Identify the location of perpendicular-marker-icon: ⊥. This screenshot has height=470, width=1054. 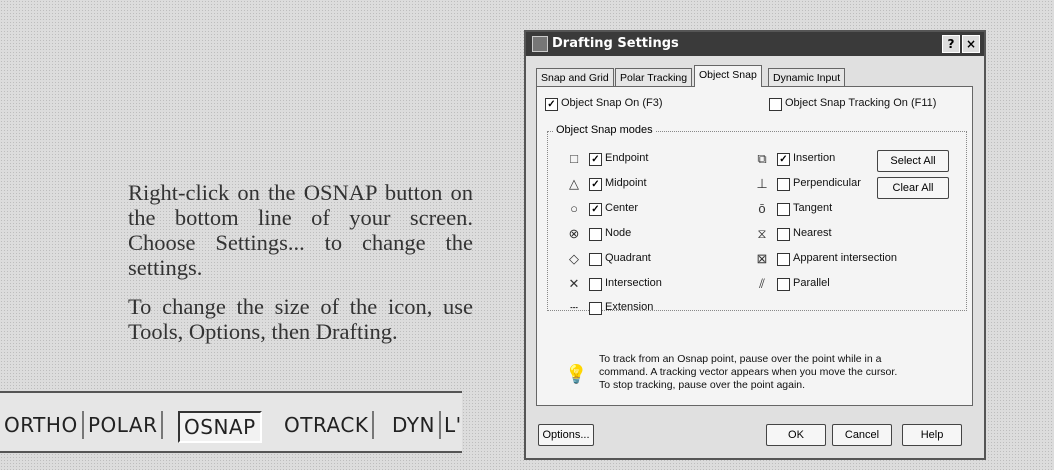
(762, 183).